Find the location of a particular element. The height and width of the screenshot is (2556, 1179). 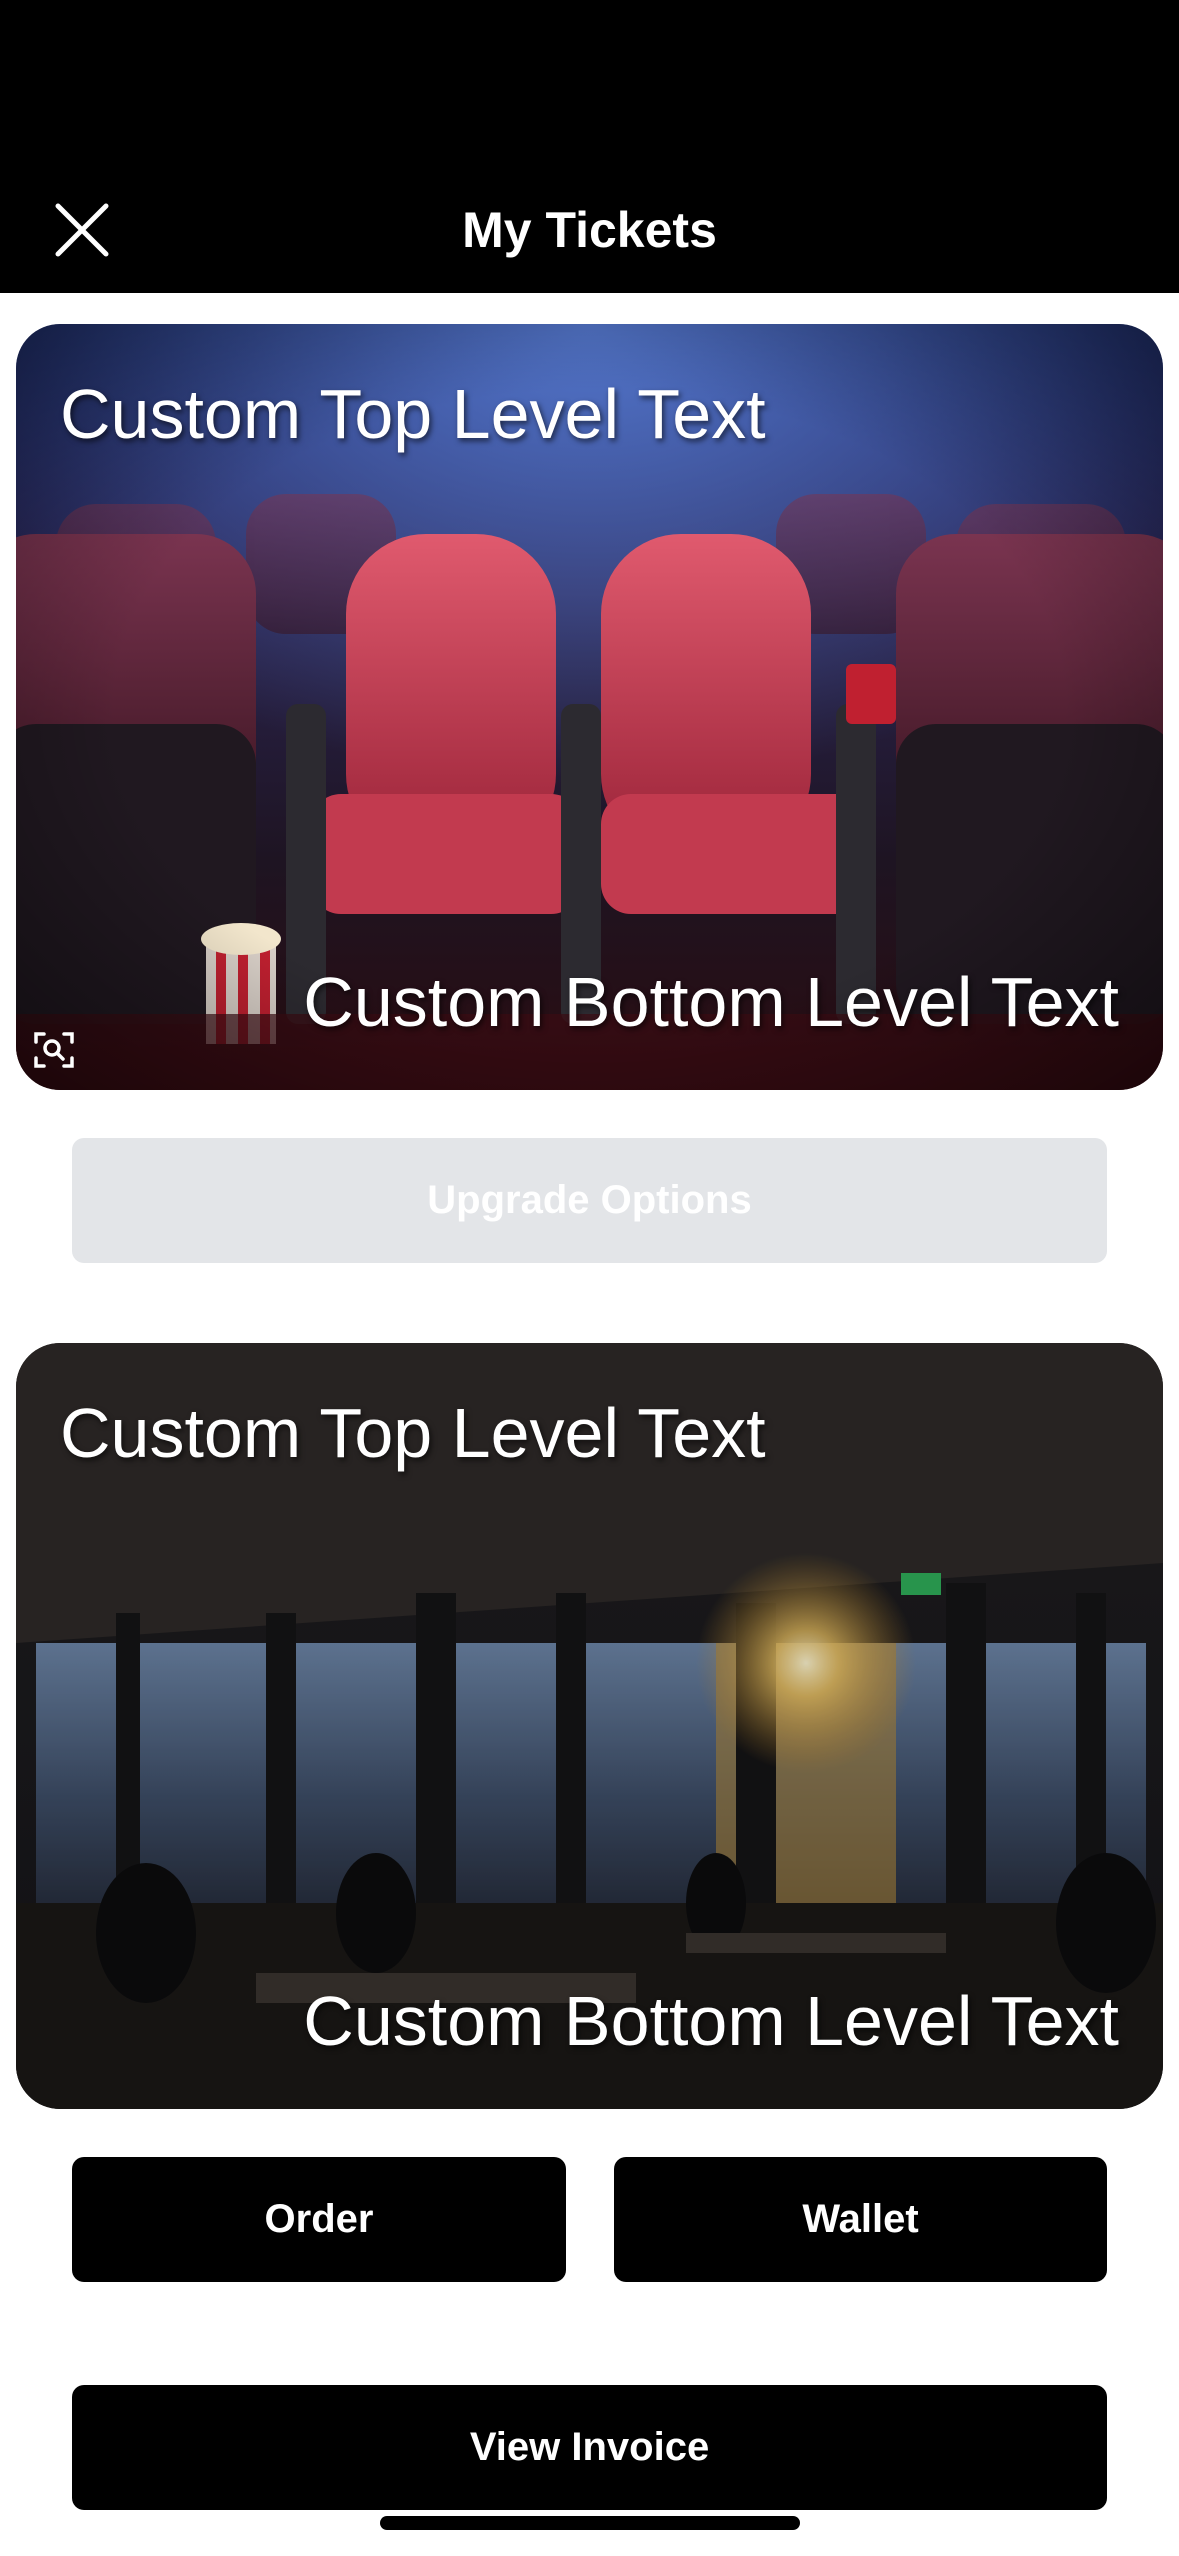

page-title: My Tickets is located at coordinates (589, 230).